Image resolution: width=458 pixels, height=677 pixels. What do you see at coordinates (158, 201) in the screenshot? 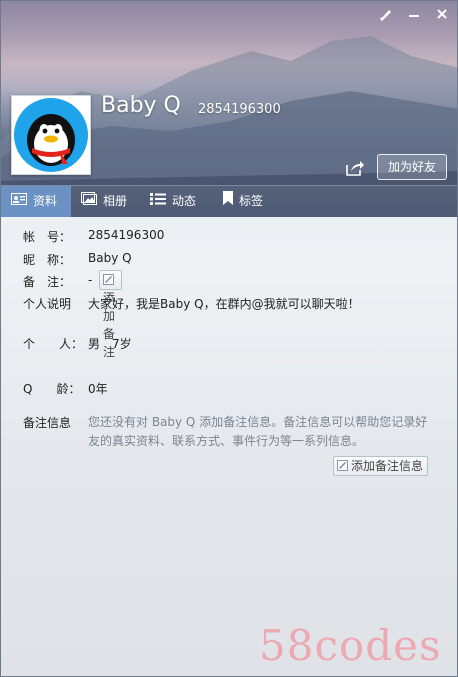
I see `feed-list-icon` at bounding box center [158, 201].